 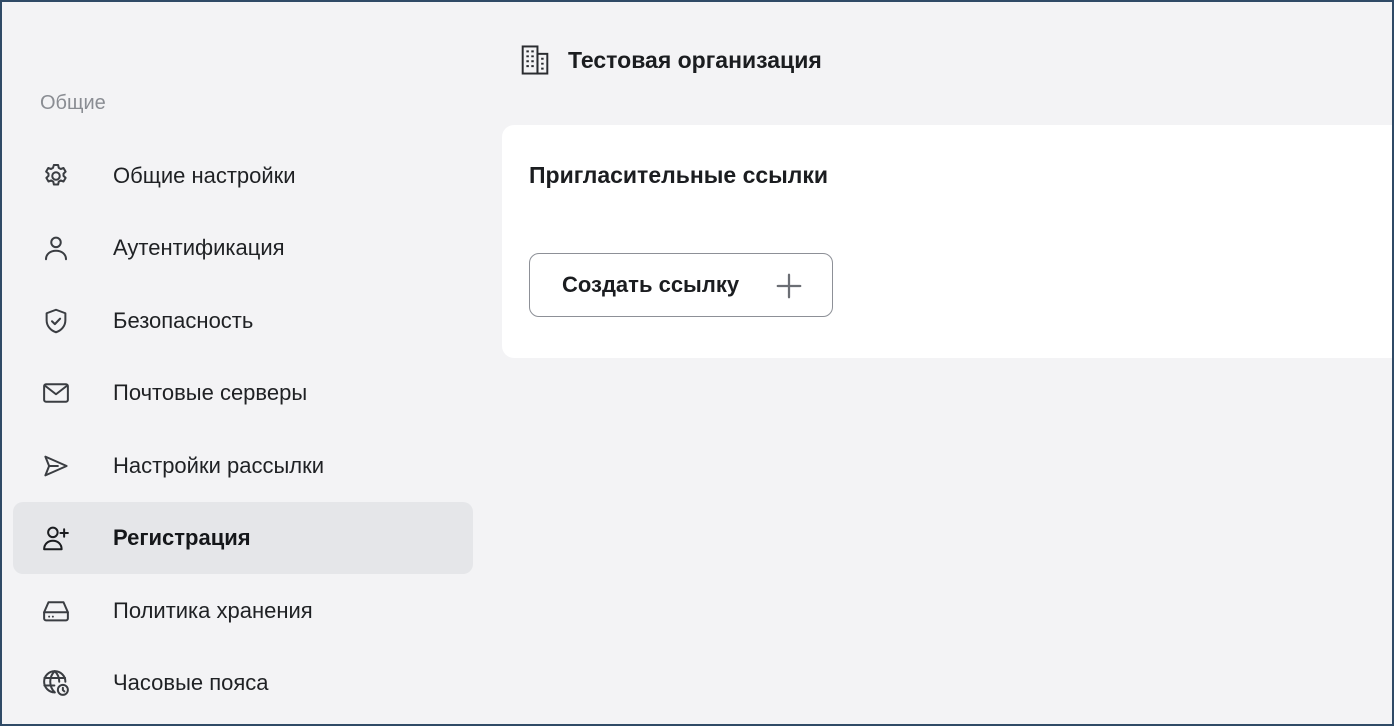 What do you see at coordinates (219, 465) in the screenshot?
I see `sidebar-item-label: Настройки рассылки` at bounding box center [219, 465].